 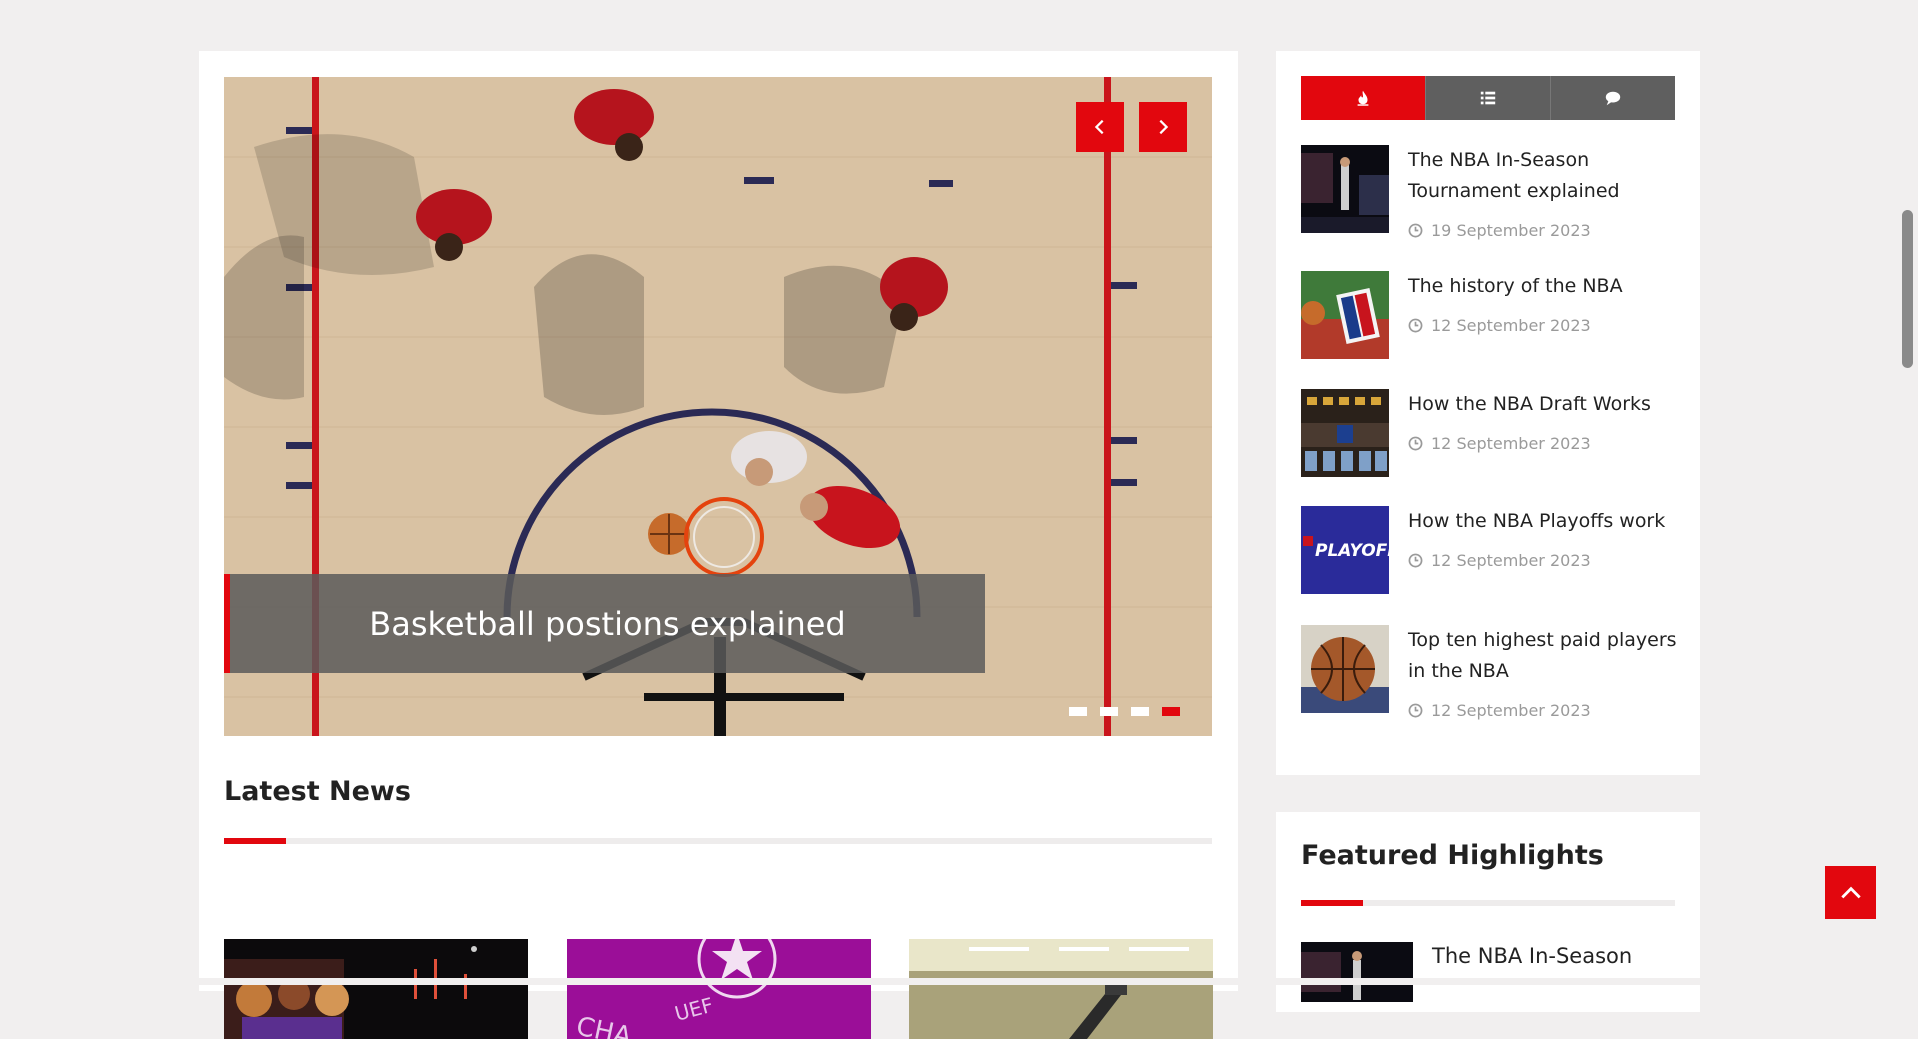 I want to click on featured-highlights-heading: Featured Highlights, so click(x=1452, y=855).